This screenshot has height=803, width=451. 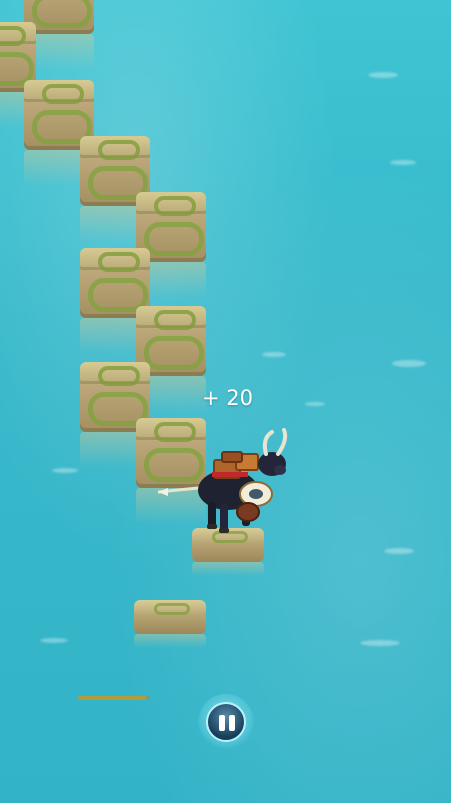 I want to click on progress-bar, so click(x=114, y=698).